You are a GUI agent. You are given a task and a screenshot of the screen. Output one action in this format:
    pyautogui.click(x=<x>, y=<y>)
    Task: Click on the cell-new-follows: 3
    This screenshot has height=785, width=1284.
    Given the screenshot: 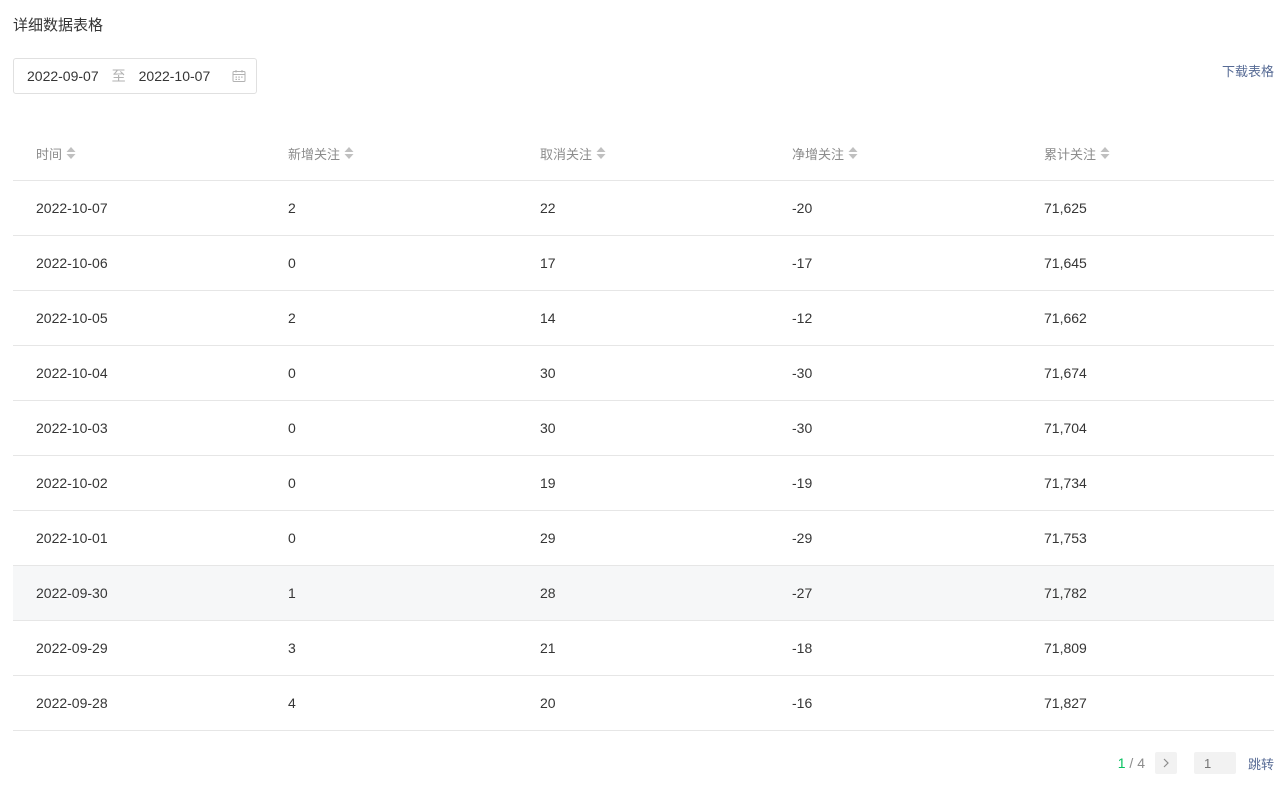 What is the action you would take?
    pyautogui.click(x=391, y=648)
    